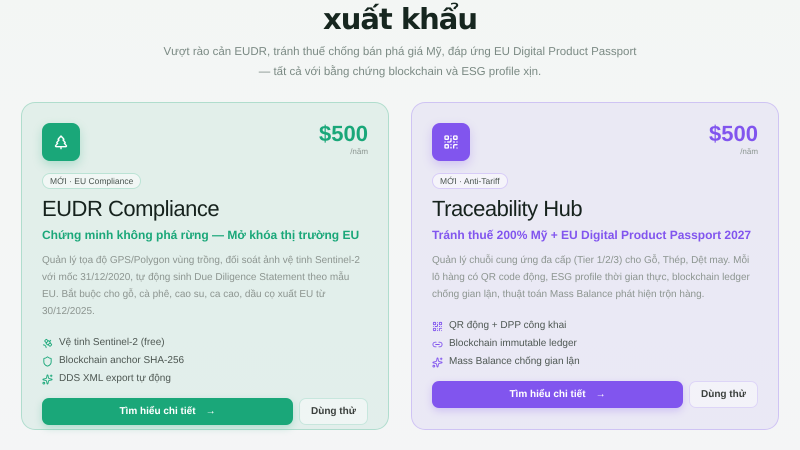 The image size is (800, 450). What do you see at coordinates (514, 362) in the screenshot?
I see `feature-text: Mass Balance chống gian lận` at bounding box center [514, 362].